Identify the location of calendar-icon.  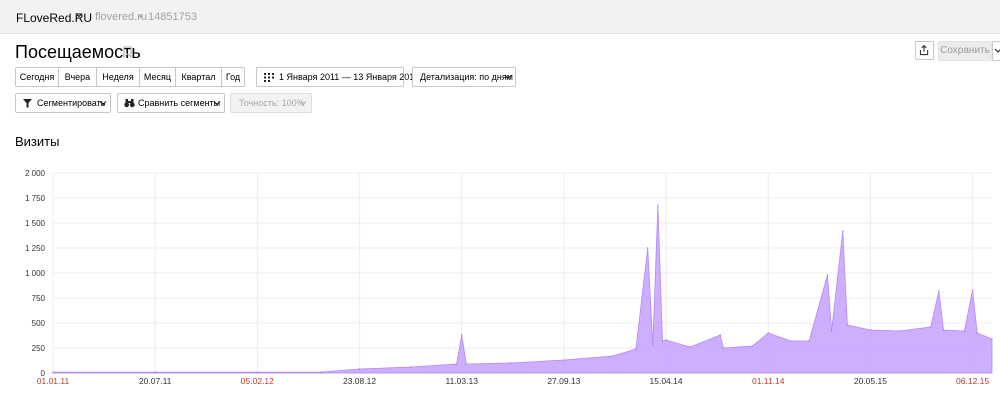
(269, 77).